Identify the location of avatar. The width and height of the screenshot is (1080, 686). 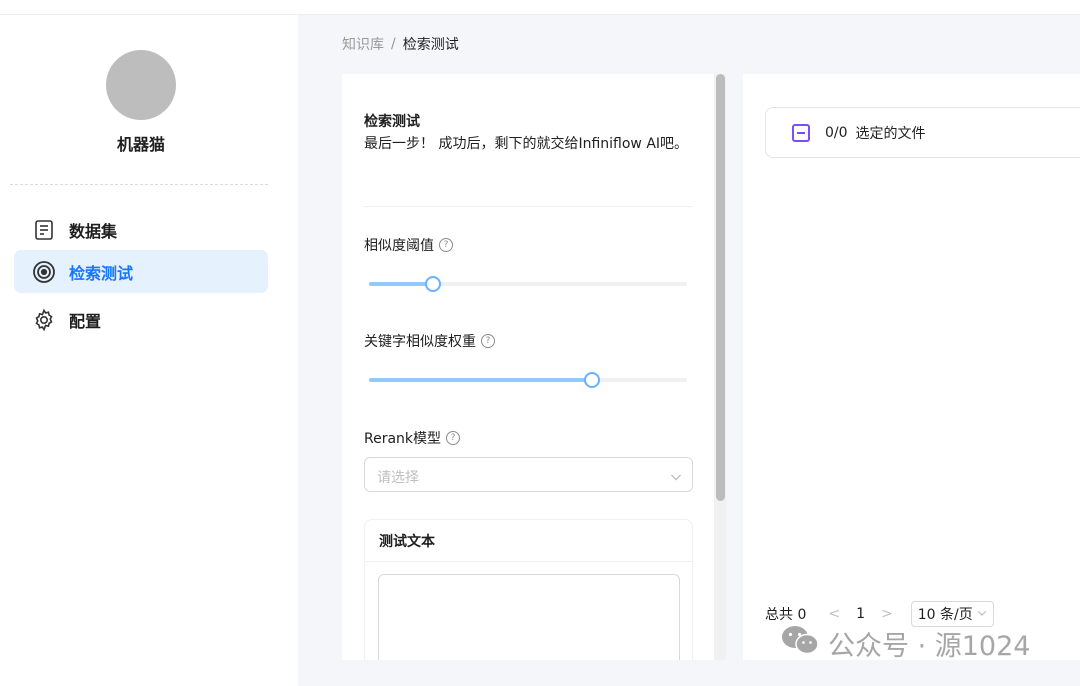
(141, 85).